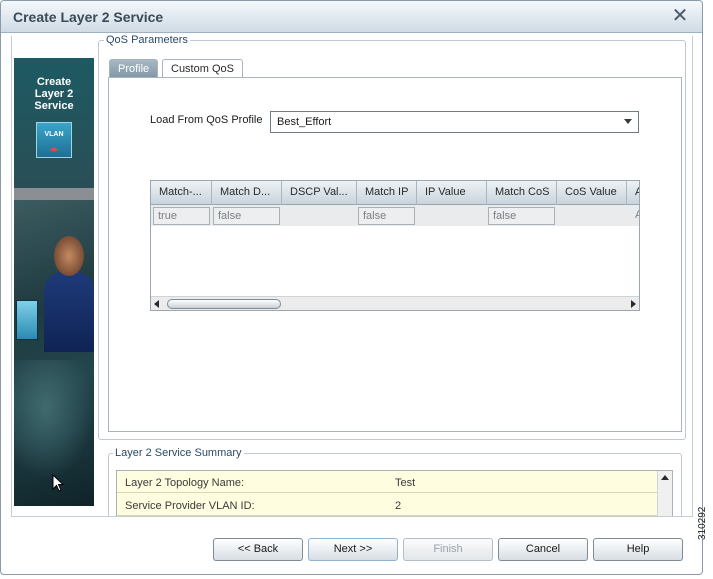  I want to click on tab-custom-qos: Custom QoS, so click(202, 68).